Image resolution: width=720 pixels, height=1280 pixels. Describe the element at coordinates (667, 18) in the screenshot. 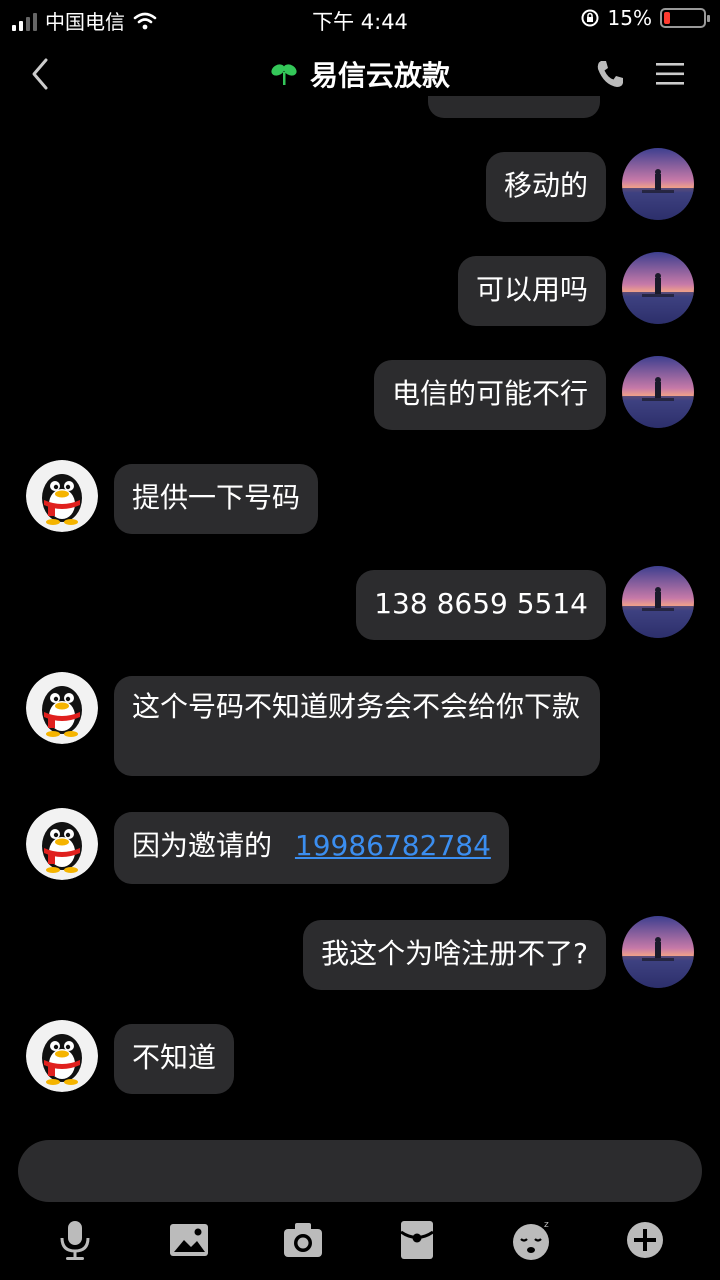

I see `battery-fill` at that location.